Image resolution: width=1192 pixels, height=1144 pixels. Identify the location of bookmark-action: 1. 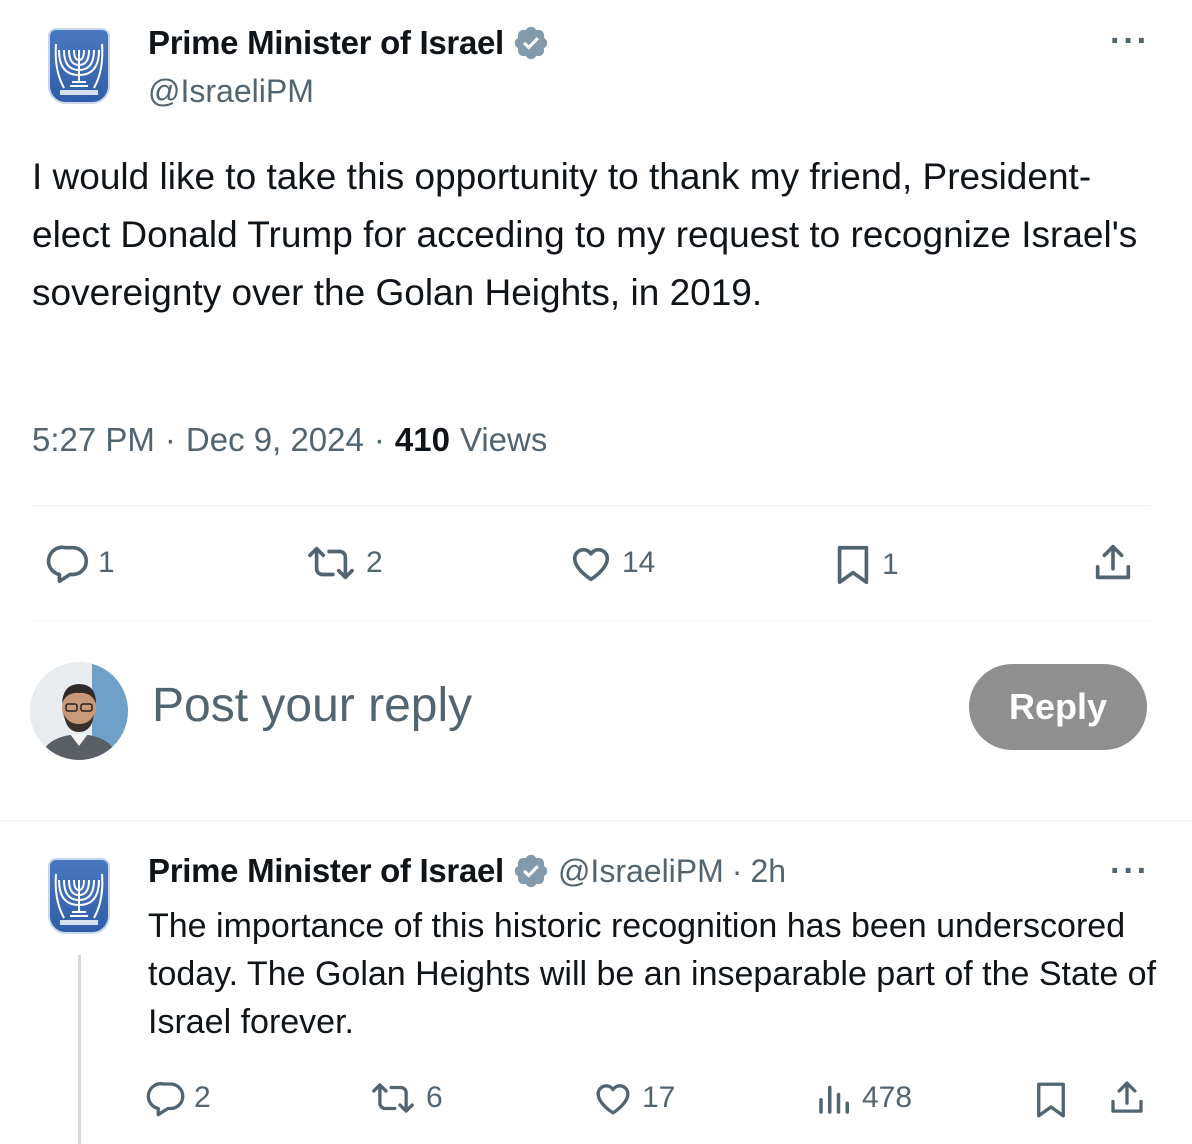
(864, 565).